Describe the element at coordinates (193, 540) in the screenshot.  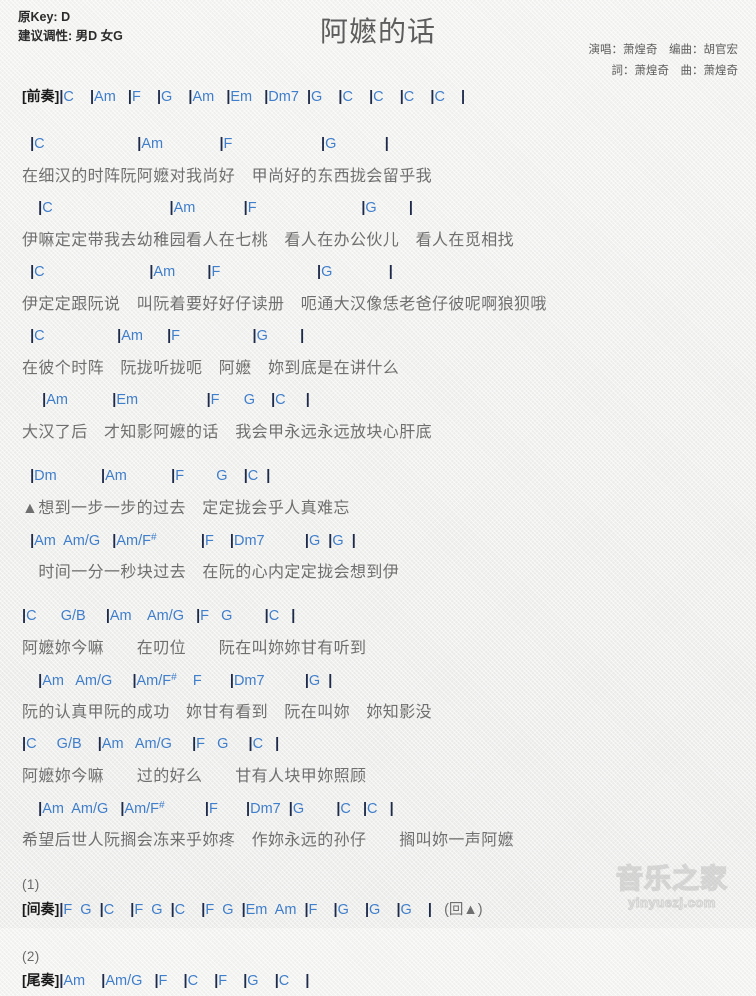
I see `chordline: |Am Am/G |Am/F# |F |Dm7 |G |G |` at that location.